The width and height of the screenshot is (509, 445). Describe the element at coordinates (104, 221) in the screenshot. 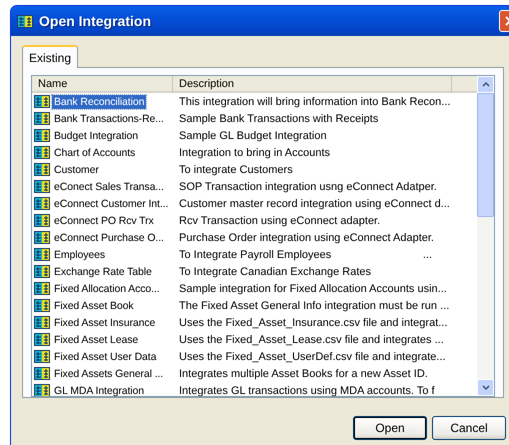

I see `row-name: eConnect PO Rcv Trx` at that location.